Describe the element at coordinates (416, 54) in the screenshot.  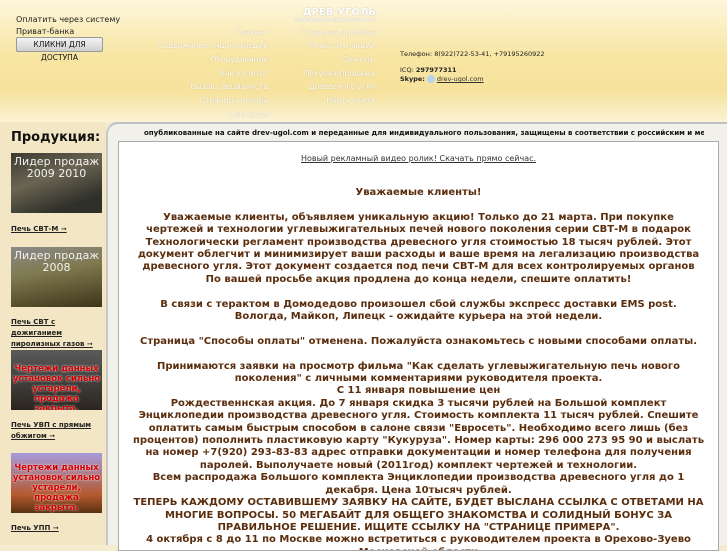
I see `phone-label: Телефон:` at that location.